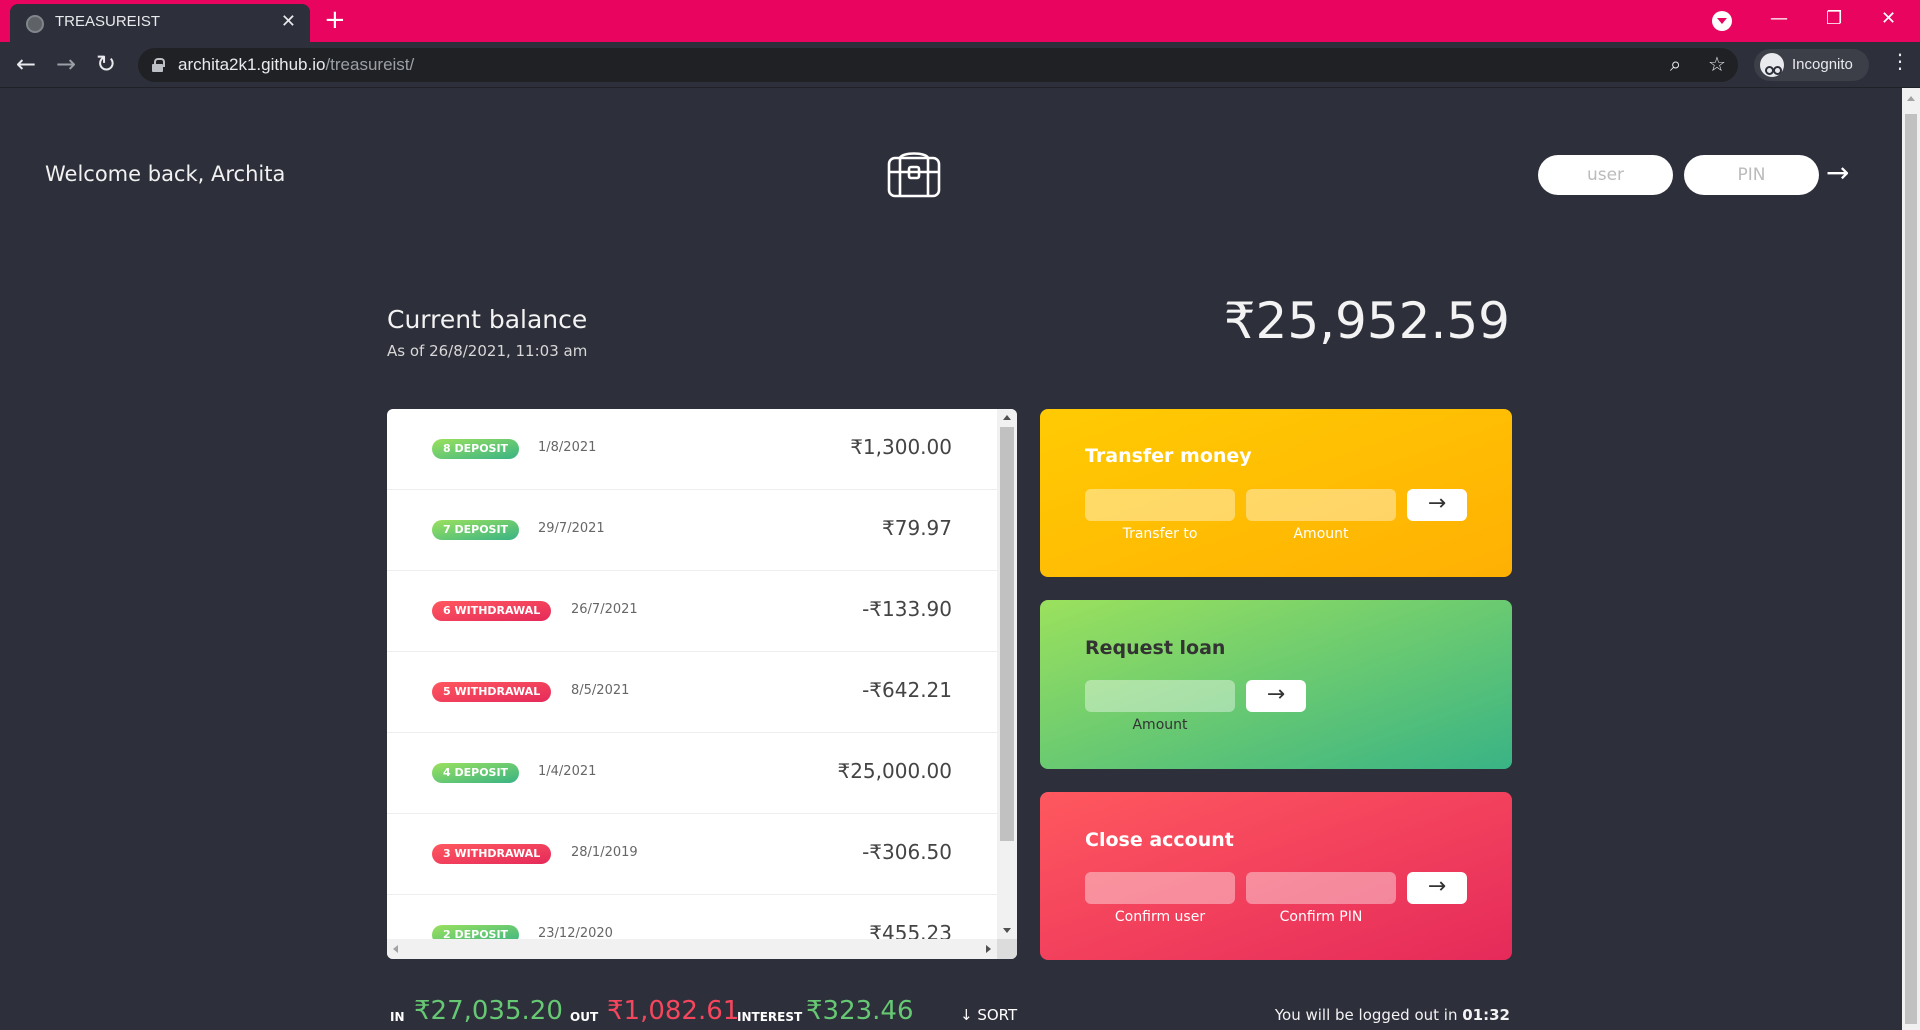 The width and height of the screenshot is (1920, 1030). I want to click on close-account-title: Close account, so click(1159, 840).